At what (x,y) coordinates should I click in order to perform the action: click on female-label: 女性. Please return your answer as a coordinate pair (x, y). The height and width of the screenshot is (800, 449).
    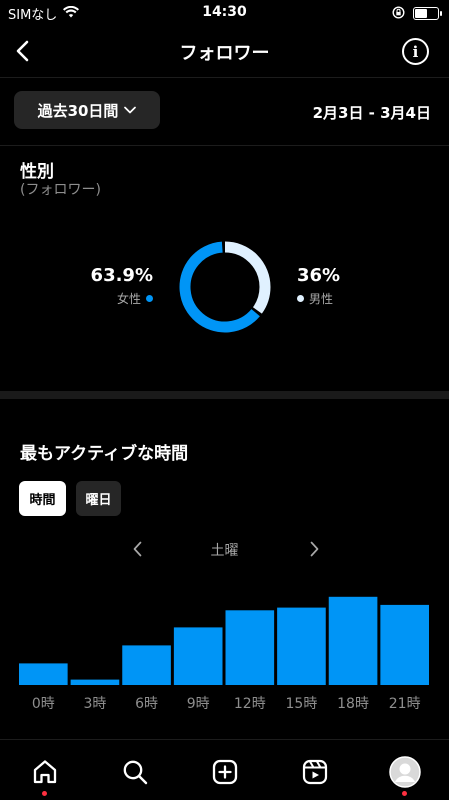
    Looking at the image, I should click on (128, 299).